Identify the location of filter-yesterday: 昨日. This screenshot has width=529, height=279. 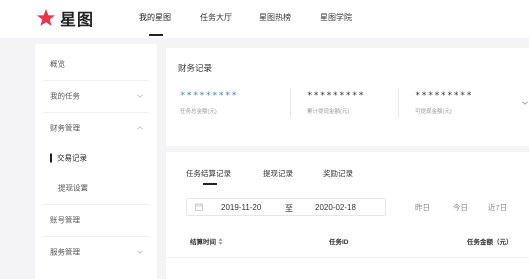
(422, 207).